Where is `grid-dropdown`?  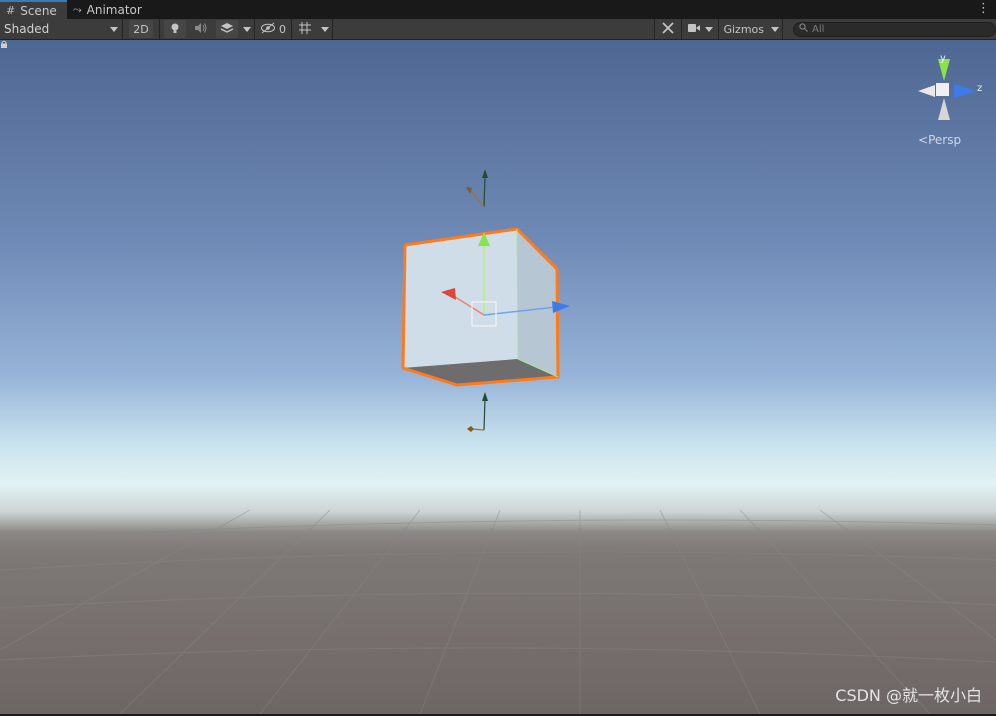 grid-dropdown is located at coordinates (325, 29).